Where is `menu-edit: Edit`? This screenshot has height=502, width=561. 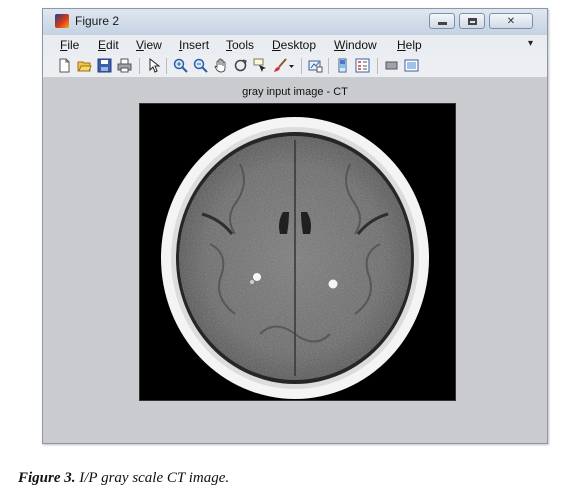 menu-edit: Edit is located at coordinates (108, 45).